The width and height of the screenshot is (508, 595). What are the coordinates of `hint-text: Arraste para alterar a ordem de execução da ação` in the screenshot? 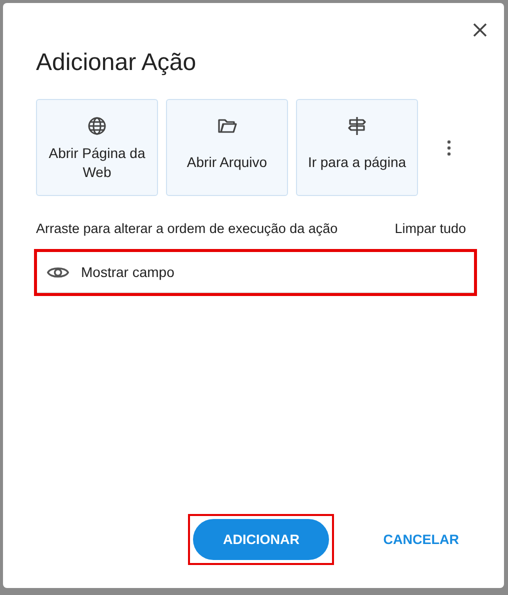 It's located at (187, 228).